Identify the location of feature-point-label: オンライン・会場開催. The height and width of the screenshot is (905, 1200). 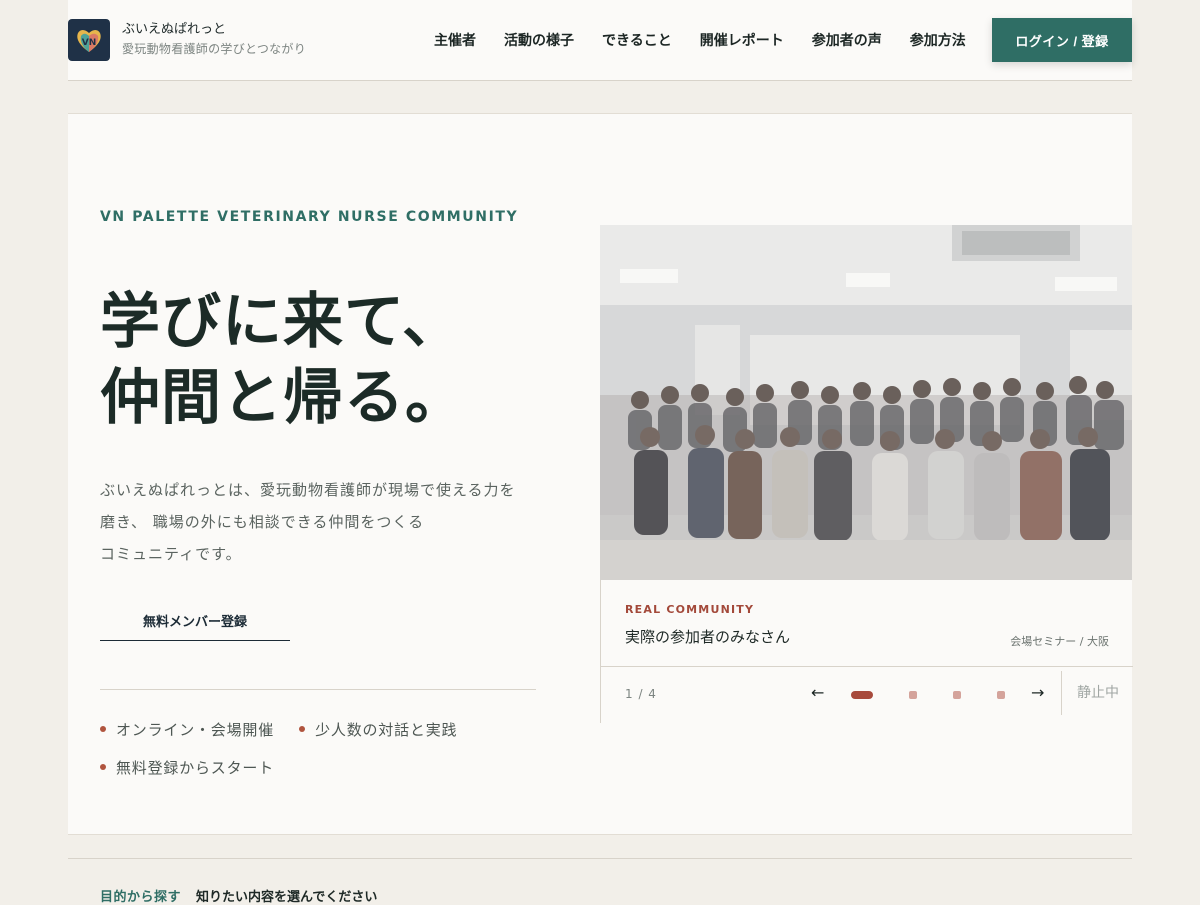
(195, 729).